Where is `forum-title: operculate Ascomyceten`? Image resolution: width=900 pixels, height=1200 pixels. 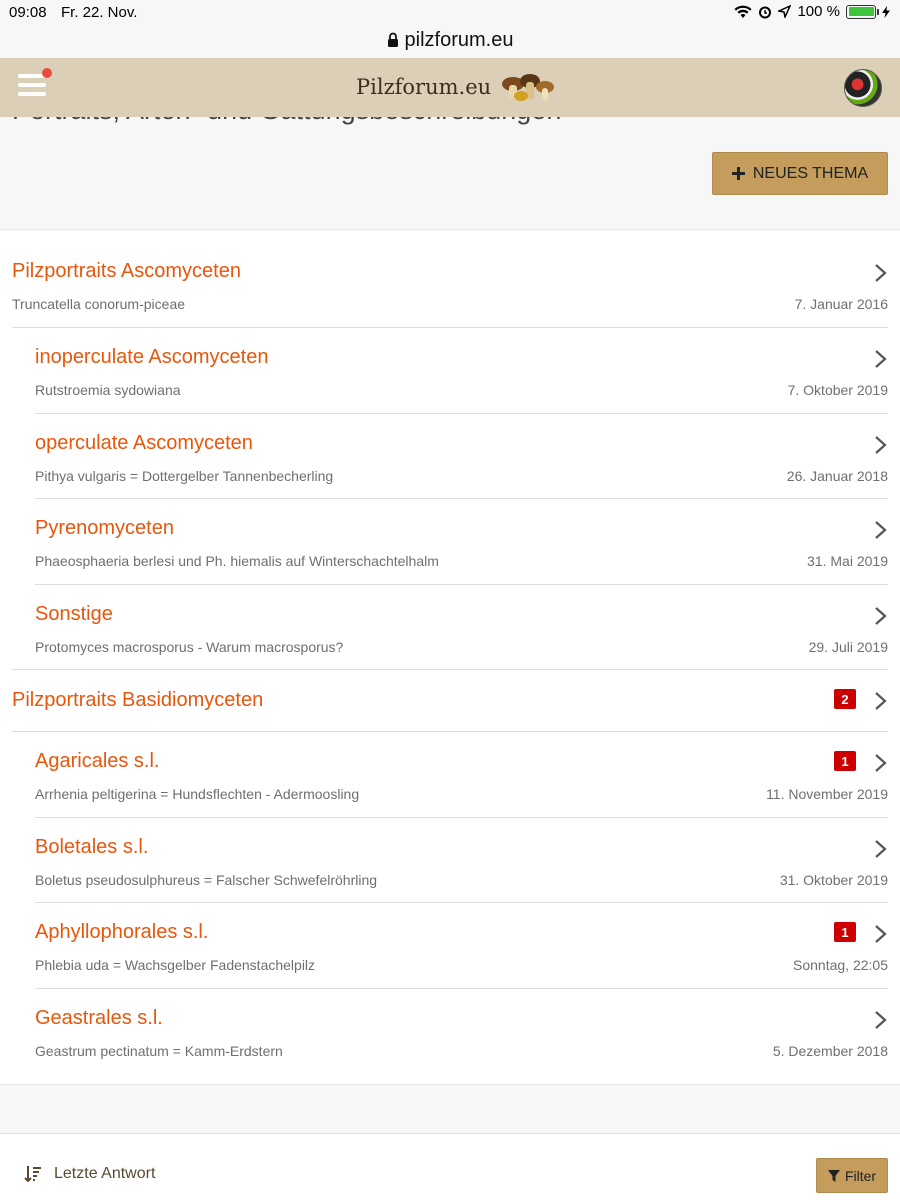 forum-title: operculate Ascomyceten is located at coordinates (144, 443).